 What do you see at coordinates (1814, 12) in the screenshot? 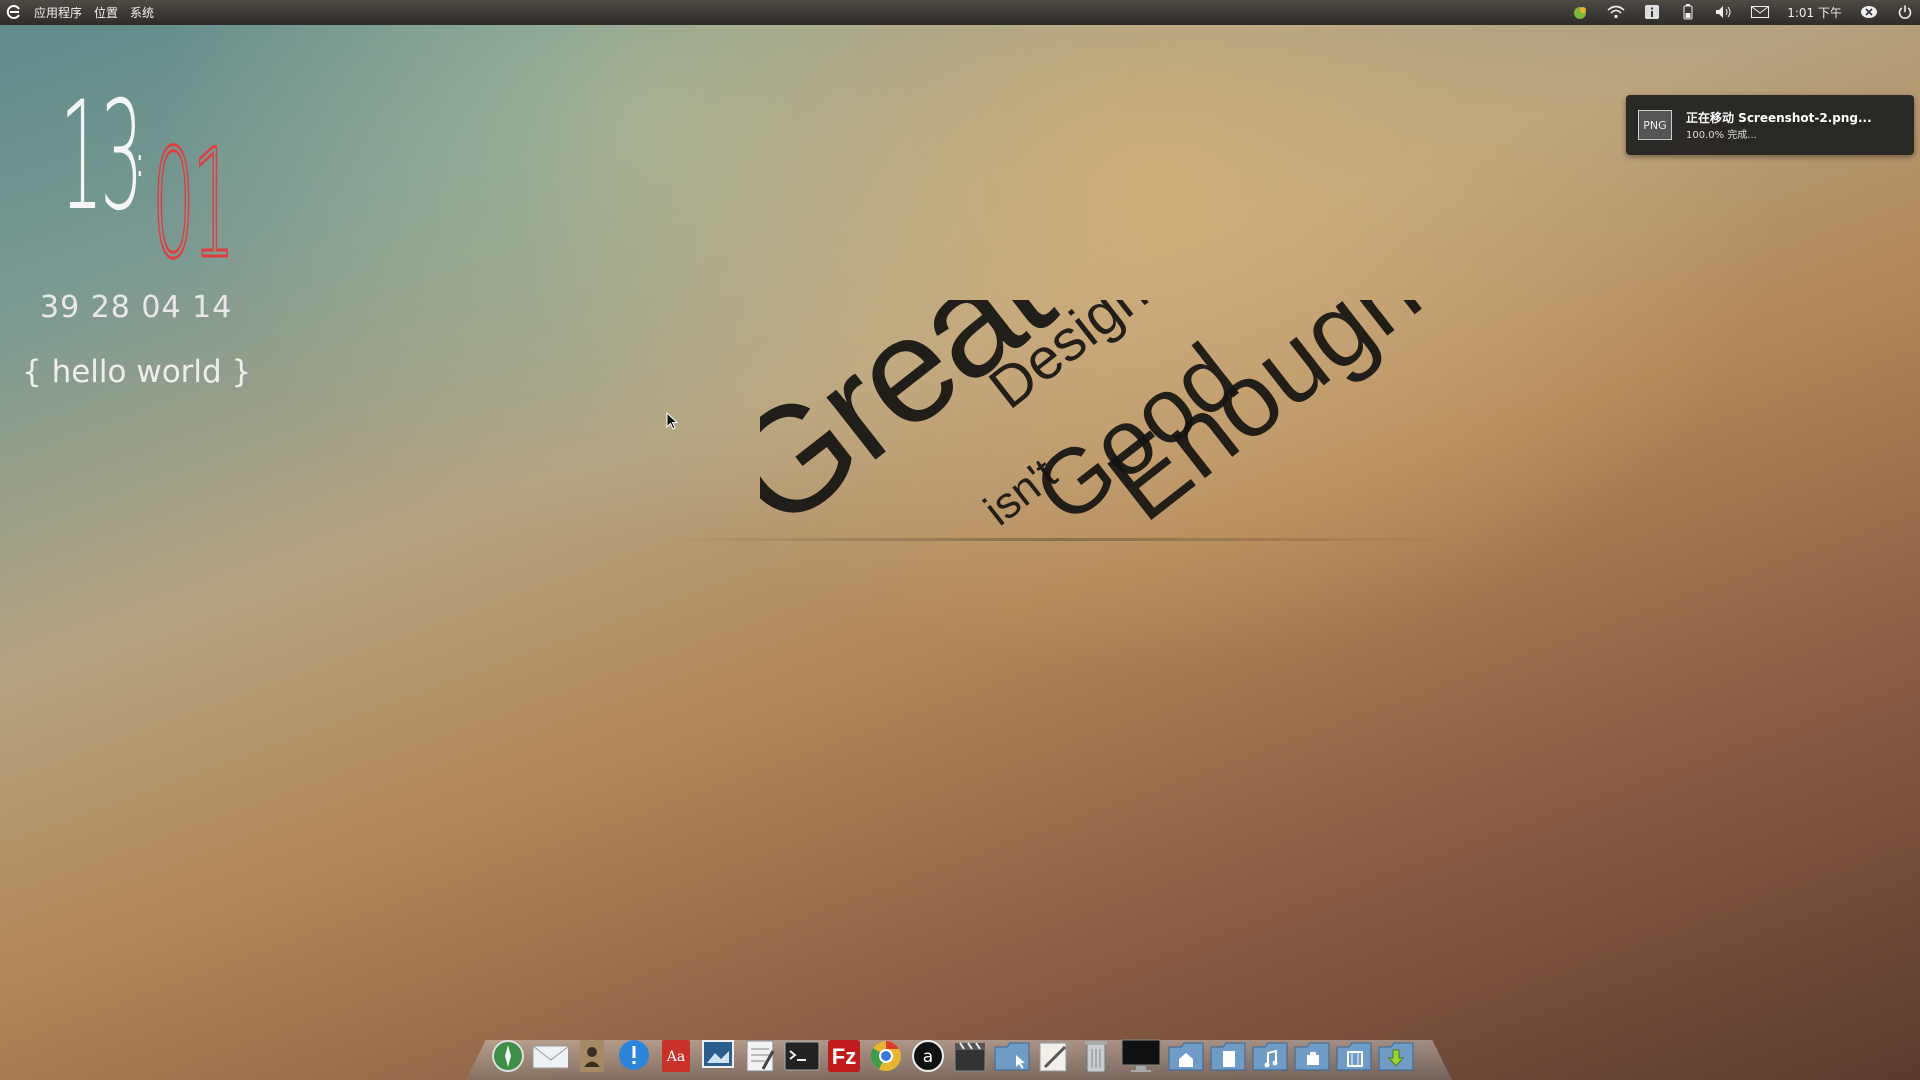
I see `panel-clock: 1:01 下午` at bounding box center [1814, 12].